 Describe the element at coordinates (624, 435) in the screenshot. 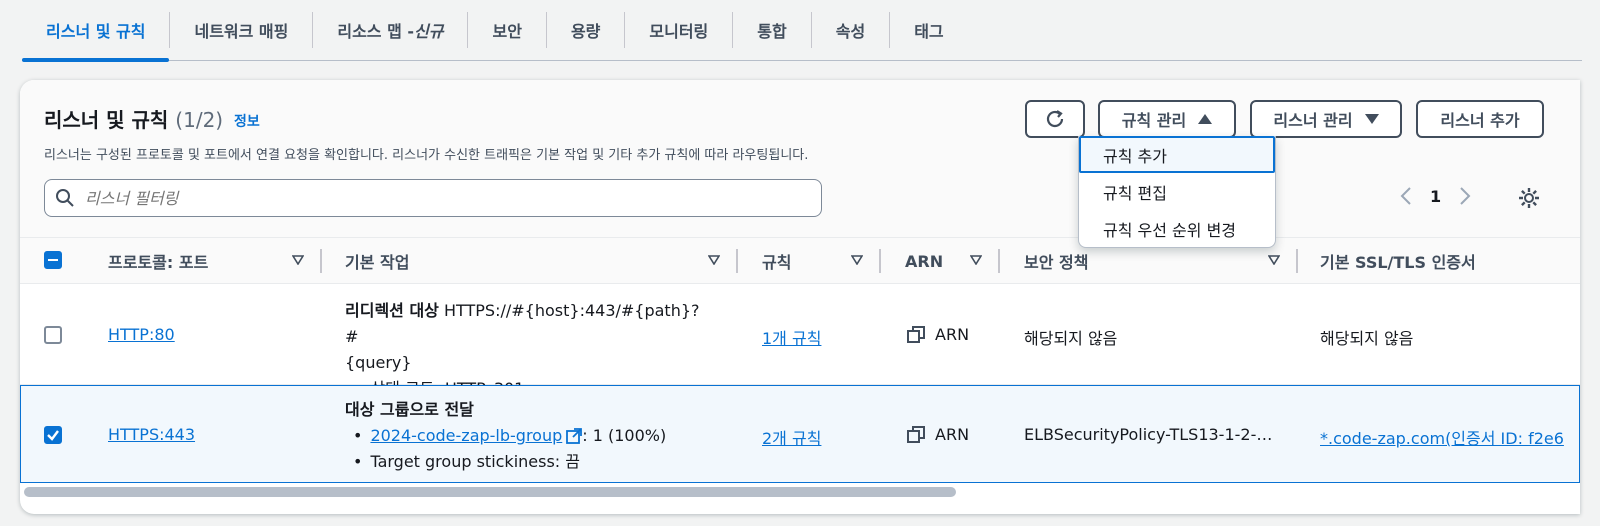

I see `target-weight: : 1 (100%)` at that location.